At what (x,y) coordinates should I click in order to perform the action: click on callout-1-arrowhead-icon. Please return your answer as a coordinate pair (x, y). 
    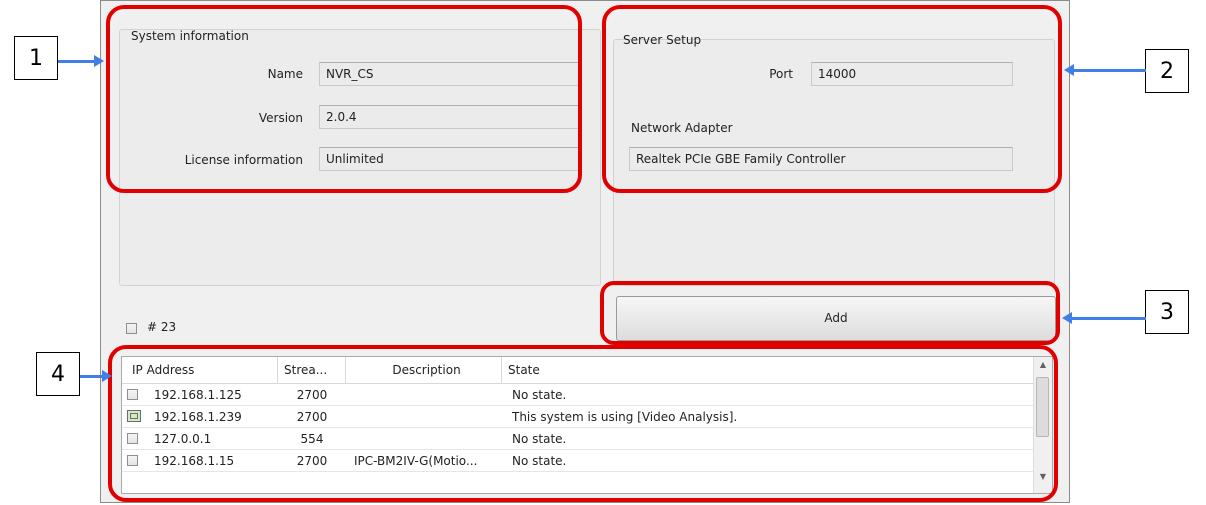
    Looking at the image, I should click on (99, 61).